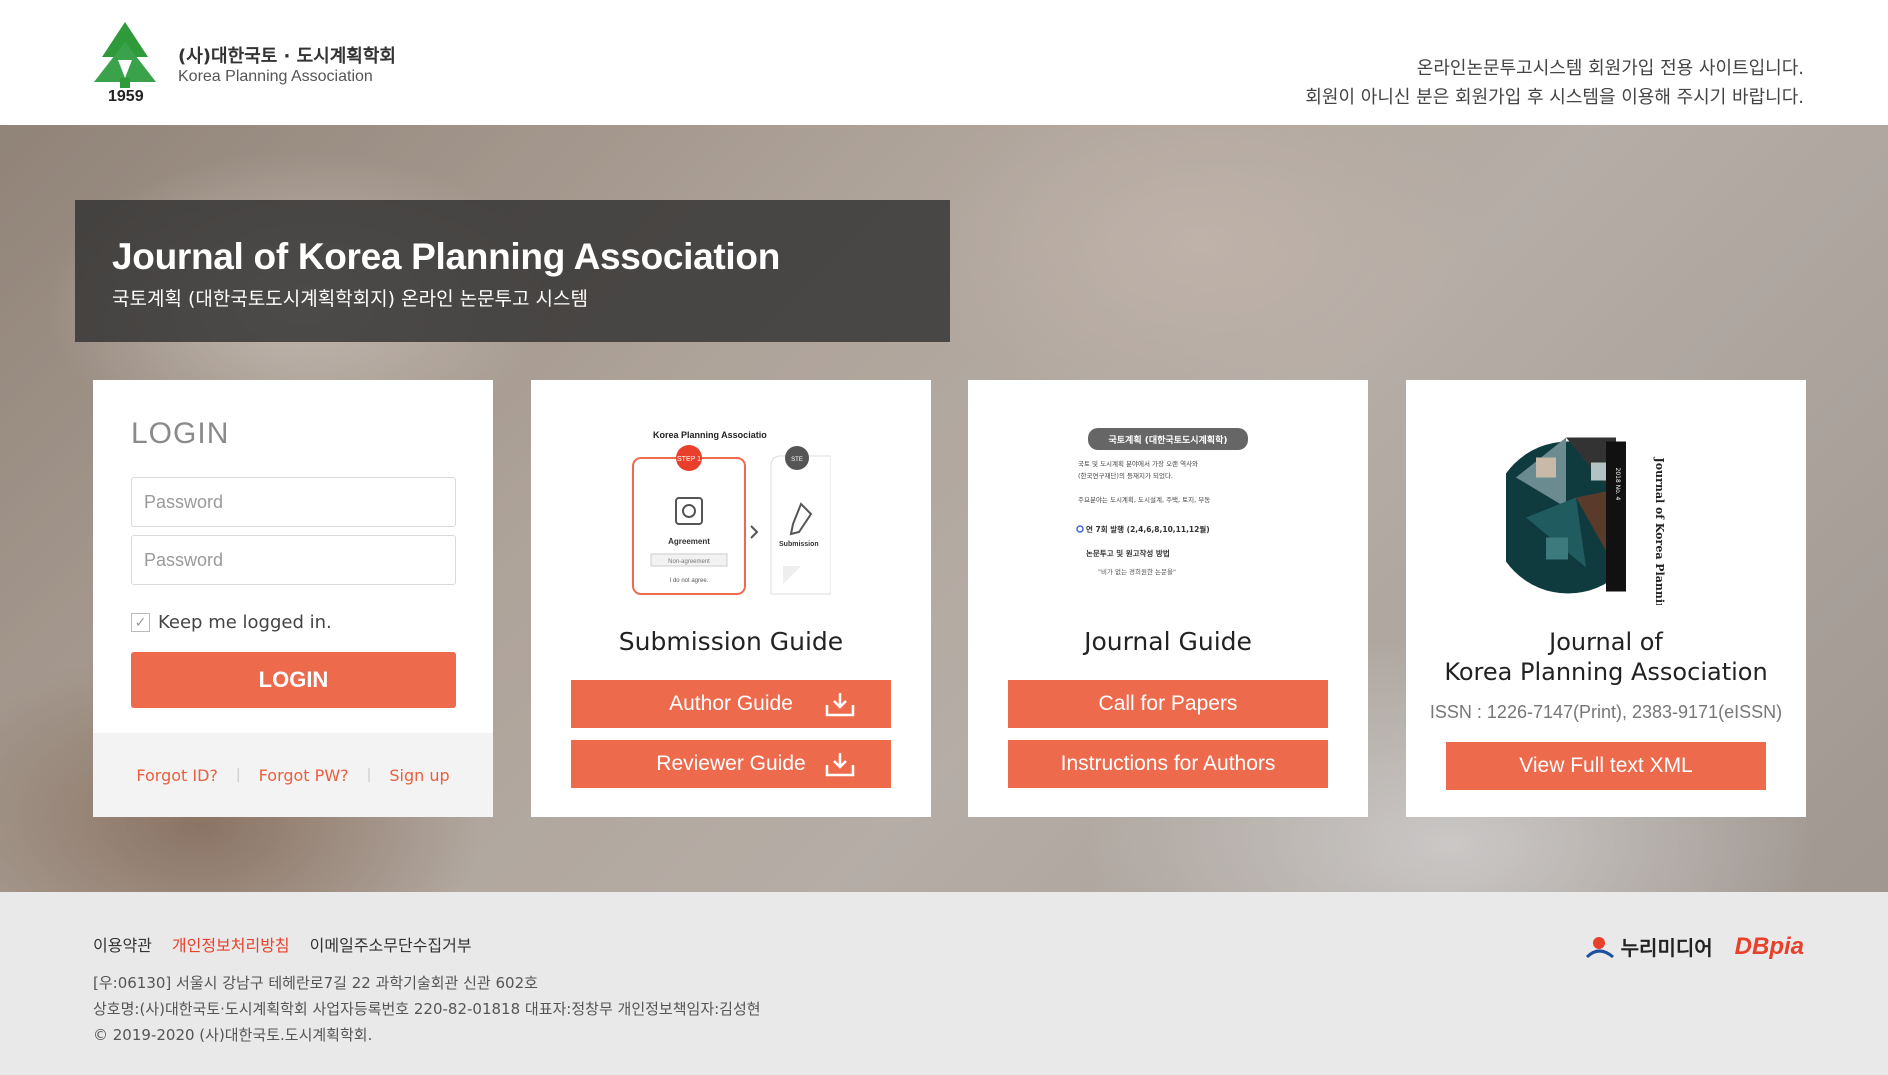 This screenshot has width=1888, height=1075. What do you see at coordinates (391, 944) in the screenshot?
I see `email-refusal-link: 이메일주소무단수집거부` at bounding box center [391, 944].